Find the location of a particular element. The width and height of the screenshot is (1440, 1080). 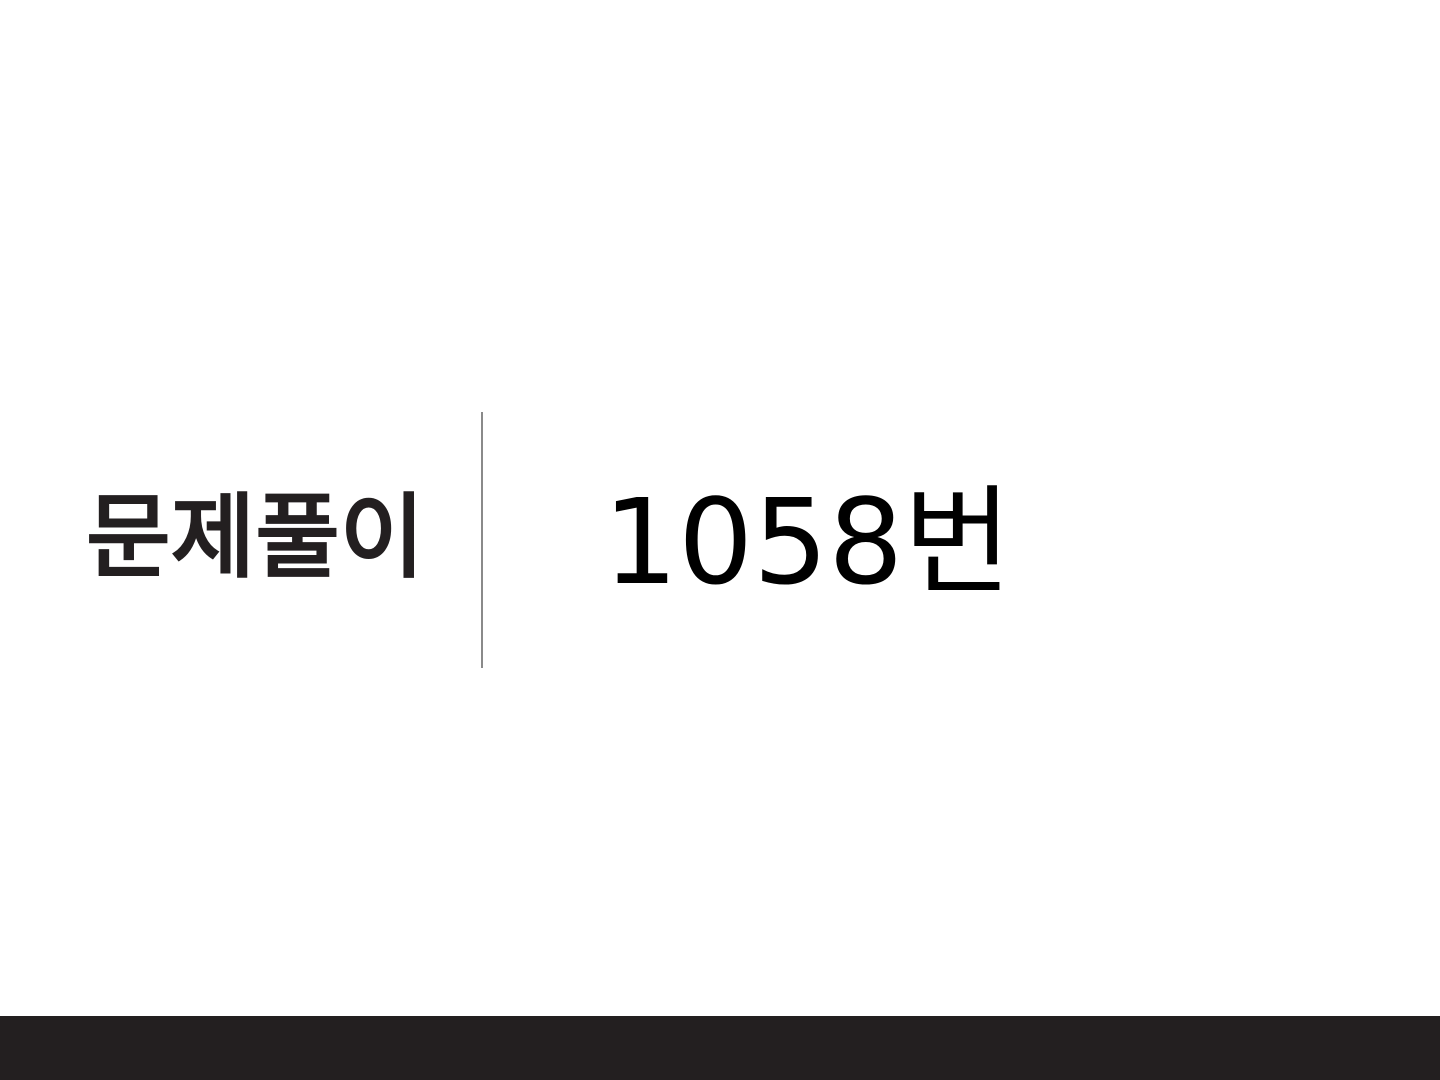

footer-bar is located at coordinates (720, 1048).